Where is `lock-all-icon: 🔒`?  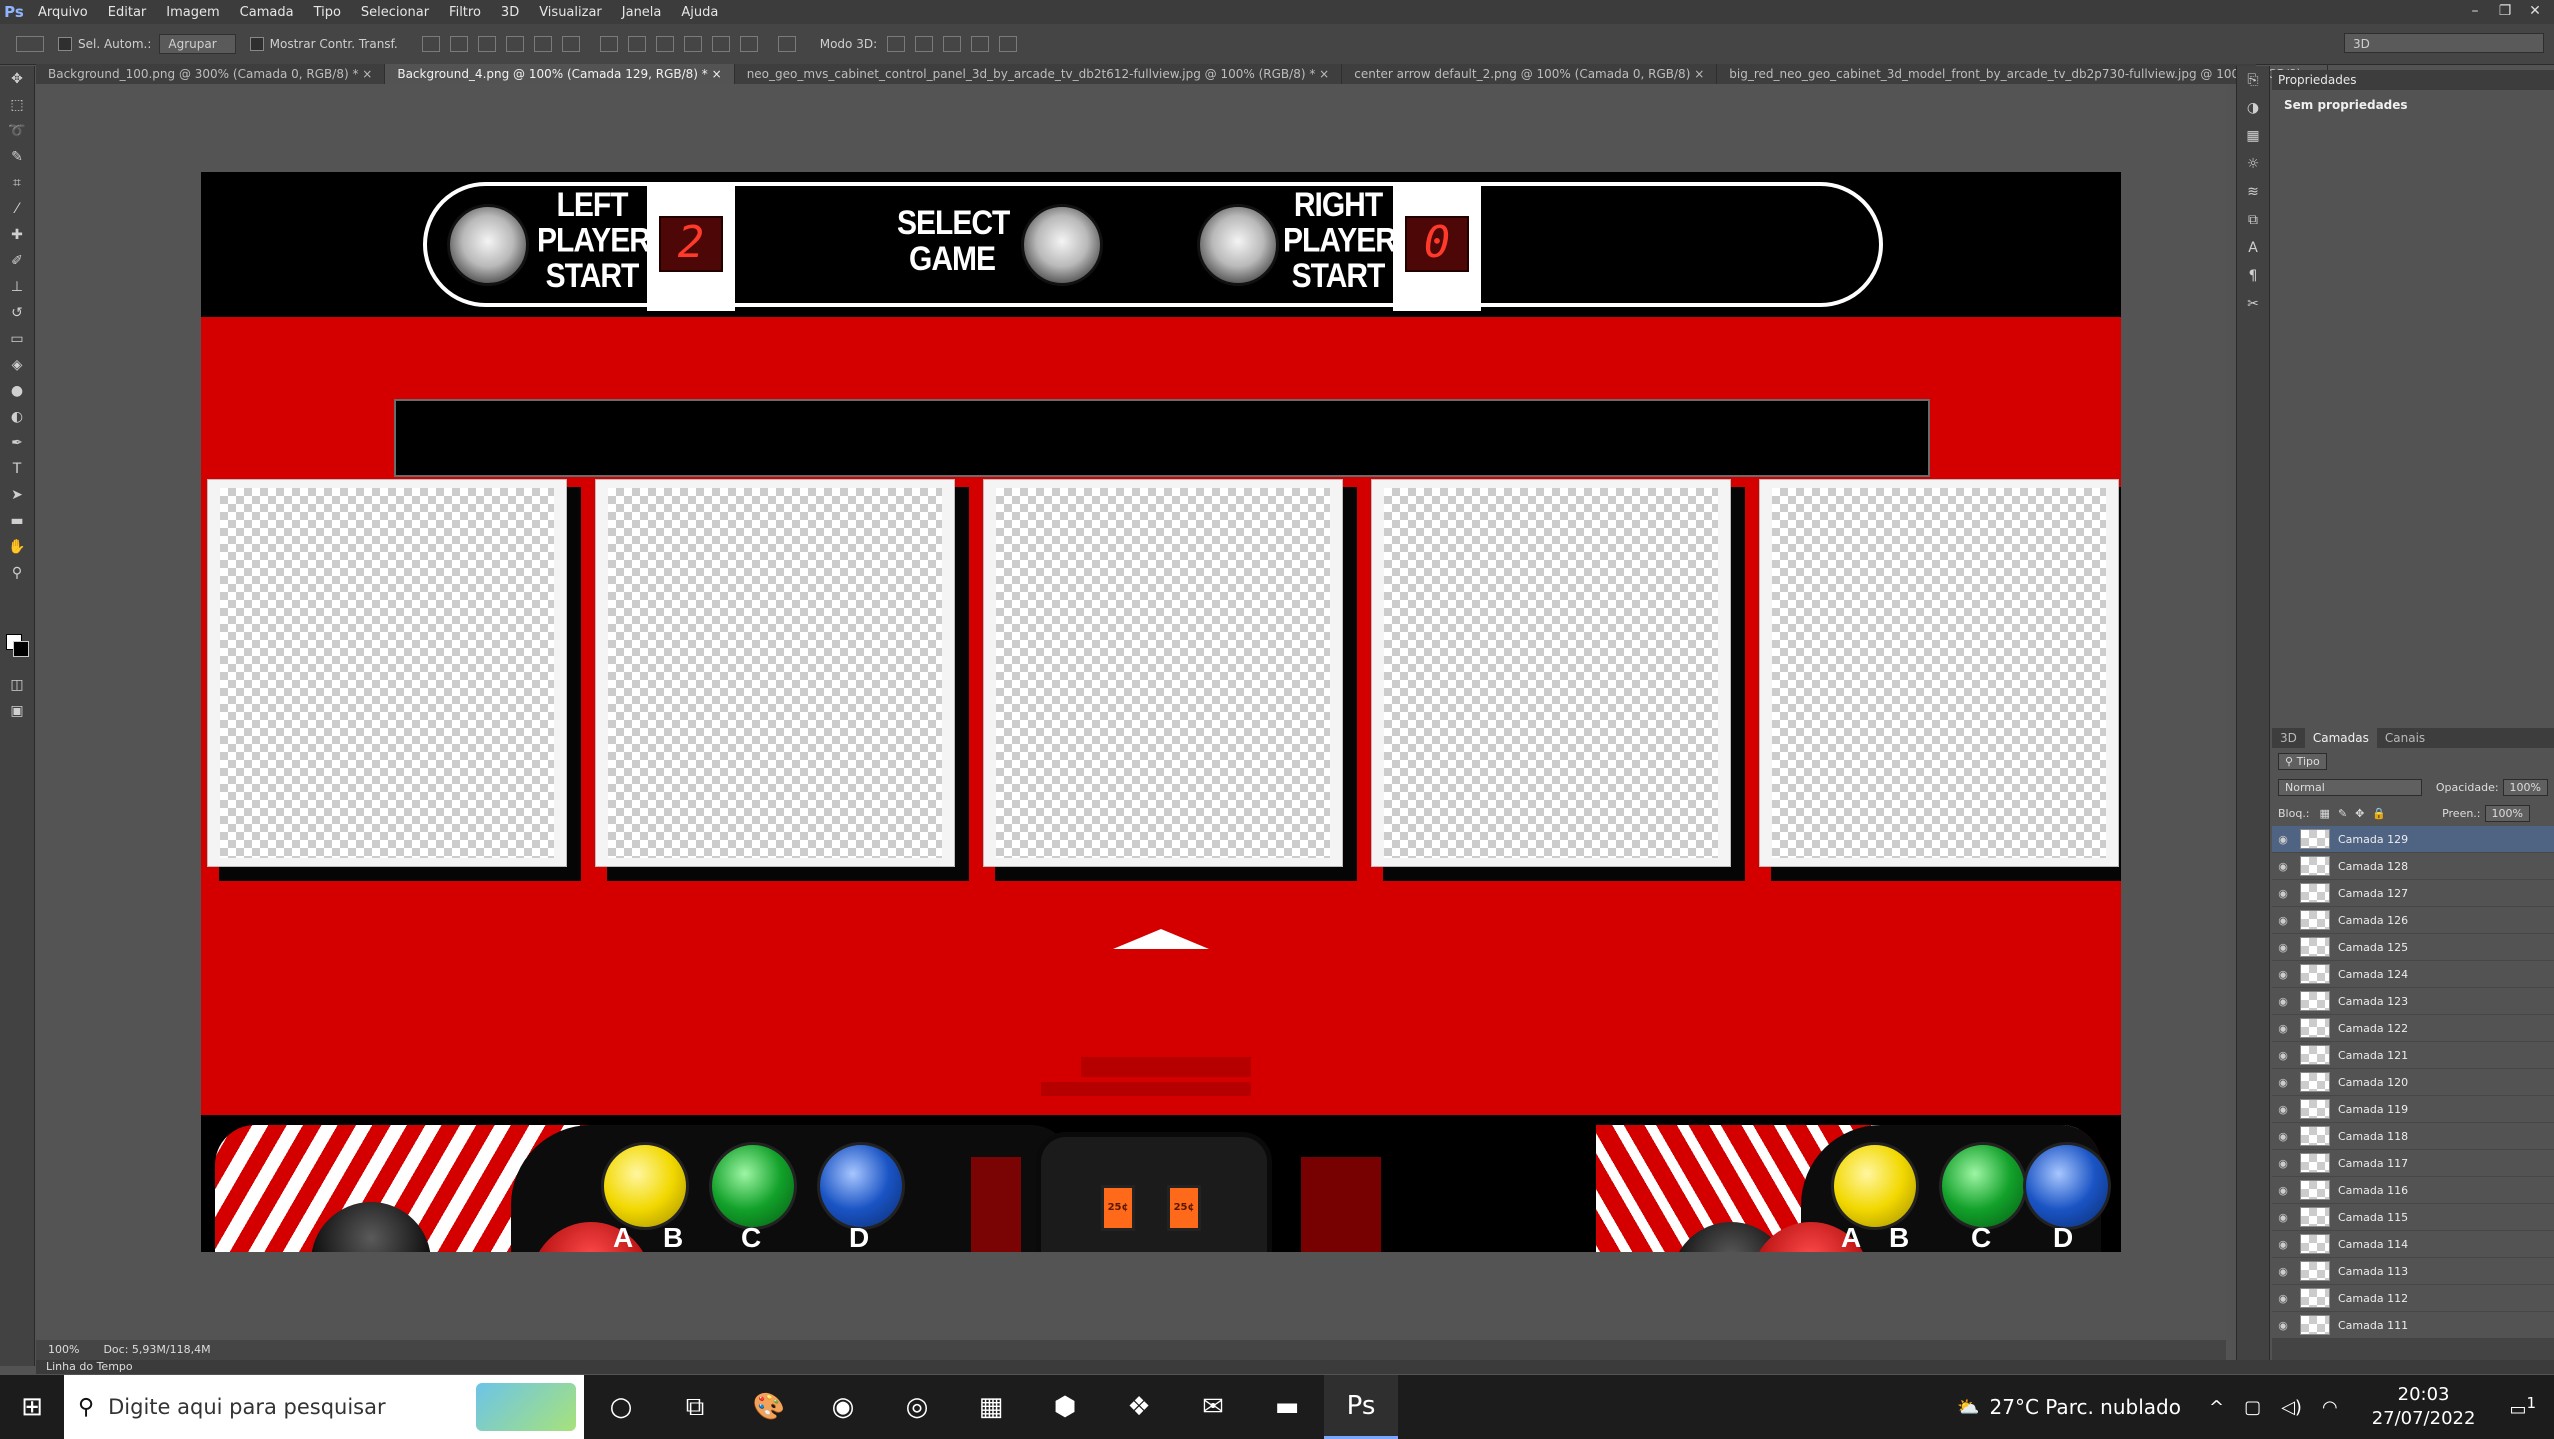 lock-all-icon: 🔒 is located at coordinates (2379, 813).